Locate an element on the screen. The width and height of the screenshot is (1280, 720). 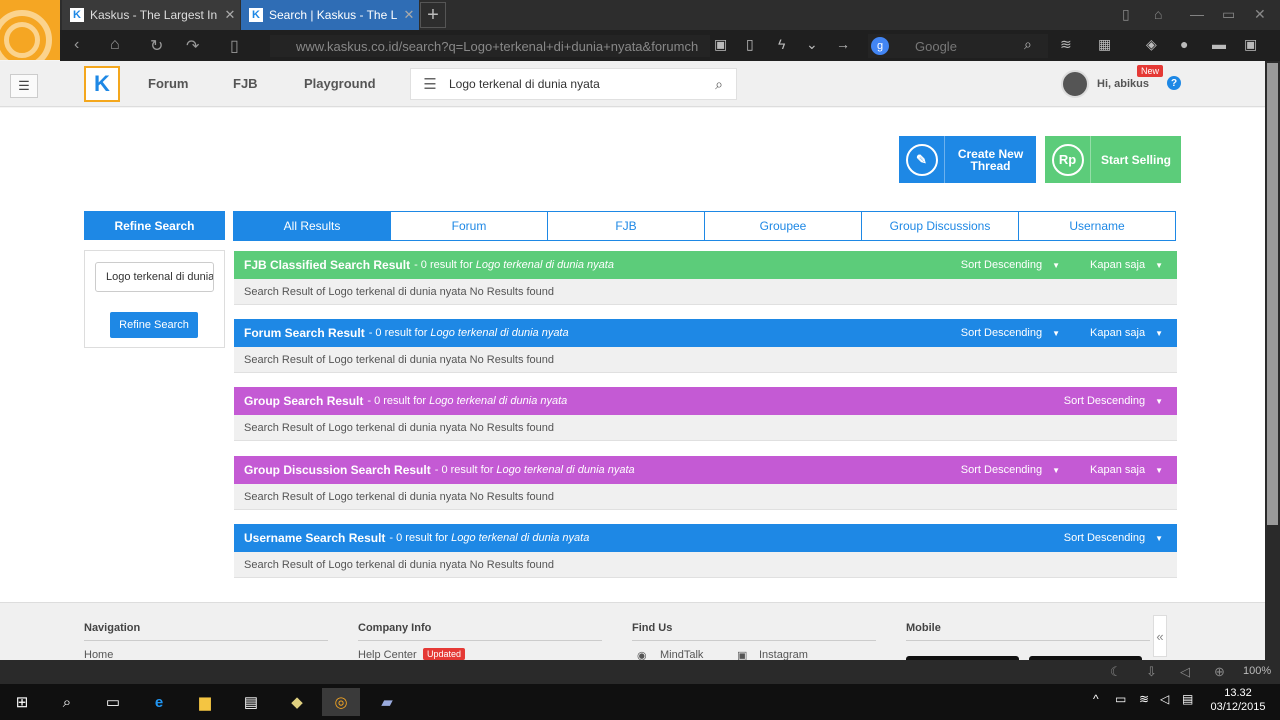
extension-icon: ● is located at coordinates (1184, 44).